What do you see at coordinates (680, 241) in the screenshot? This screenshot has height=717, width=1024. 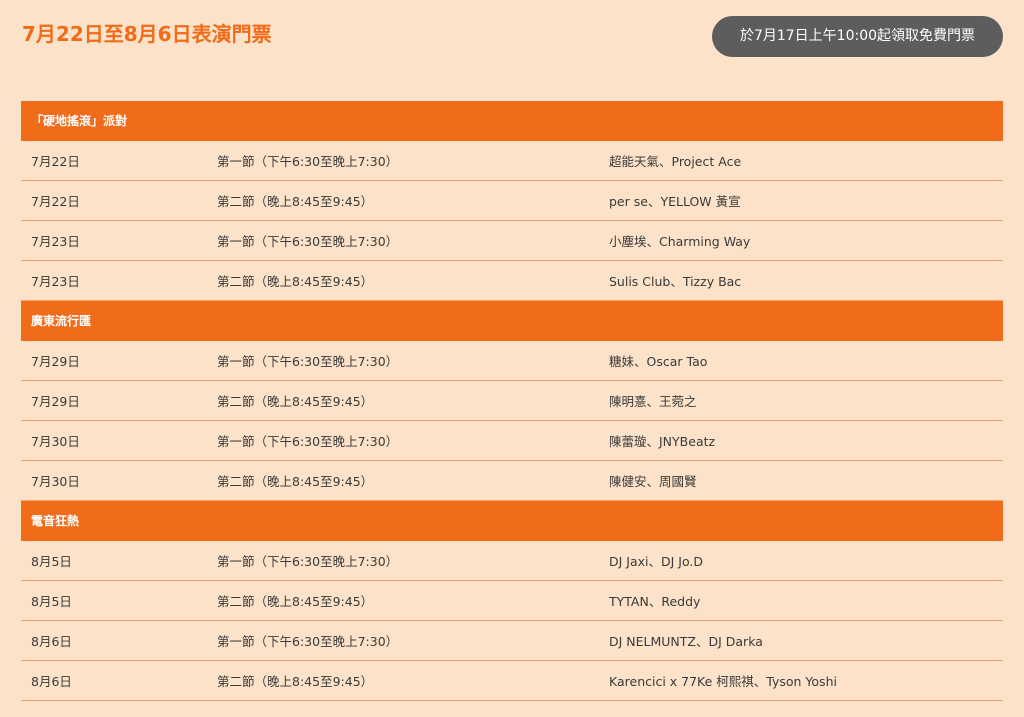 I see `row-artists: 小塵埃、Charming Way` at bounding box center [680, 241].